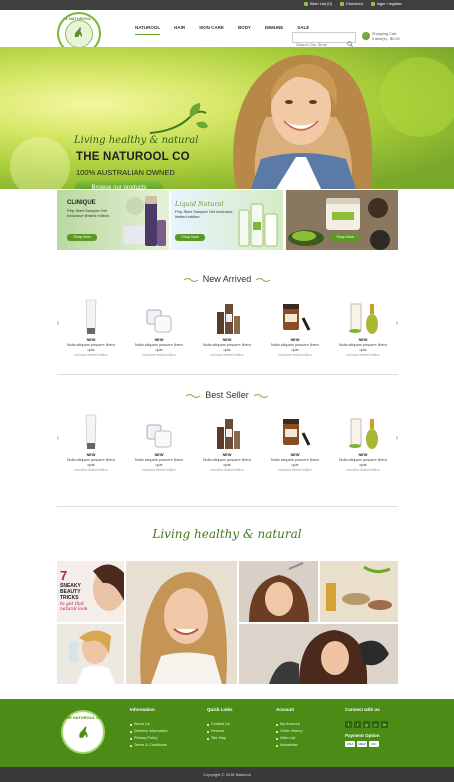 The image size is (454, 782). I want to click on footer-link: Contact Us, so click(220, 724).